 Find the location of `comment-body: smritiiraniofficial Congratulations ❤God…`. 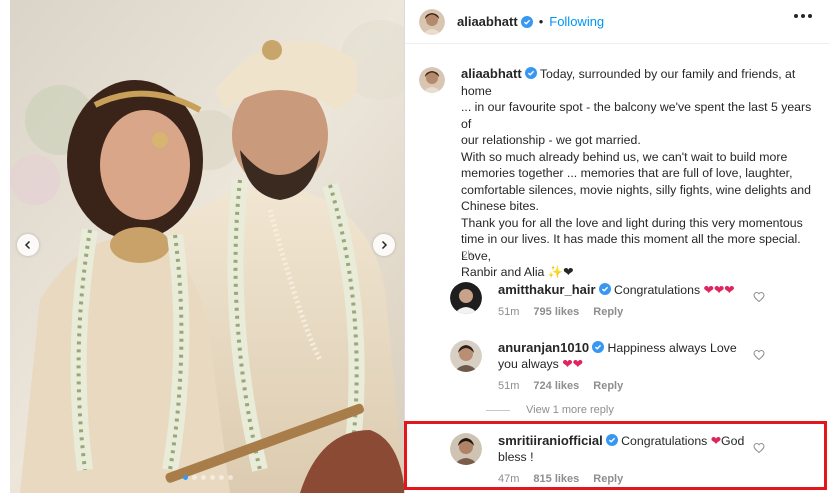

comment-body: smritiiraniofficial Congratulations ❤God… is located at coordinates (623, 460).